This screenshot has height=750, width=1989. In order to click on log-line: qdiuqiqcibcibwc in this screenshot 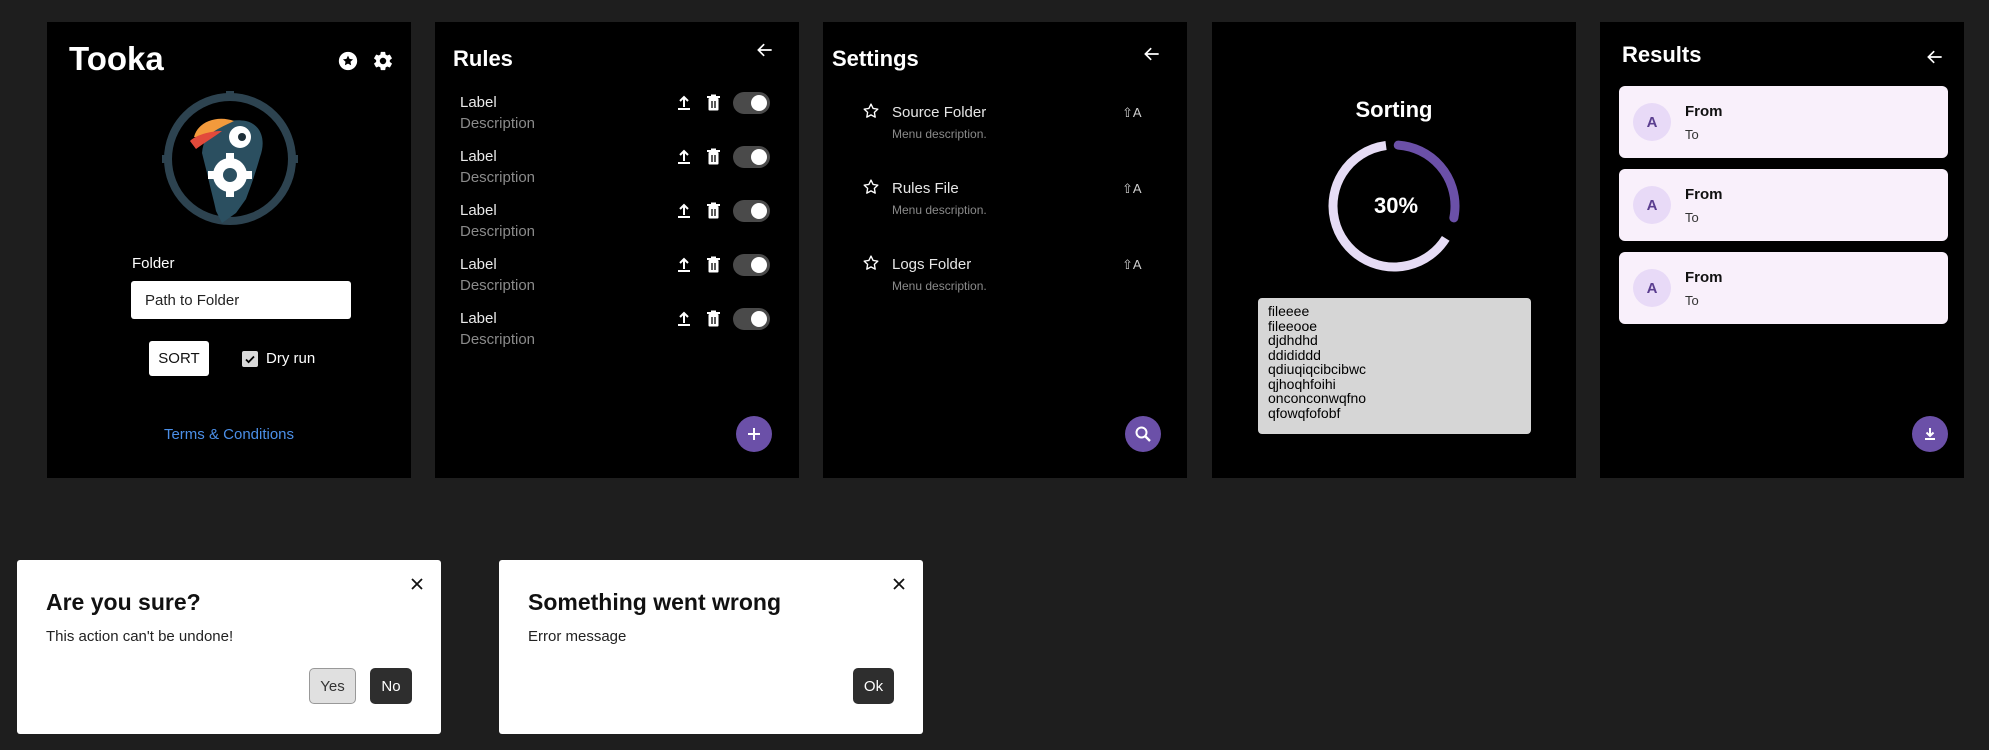, I will do `click(1317, 369)`.